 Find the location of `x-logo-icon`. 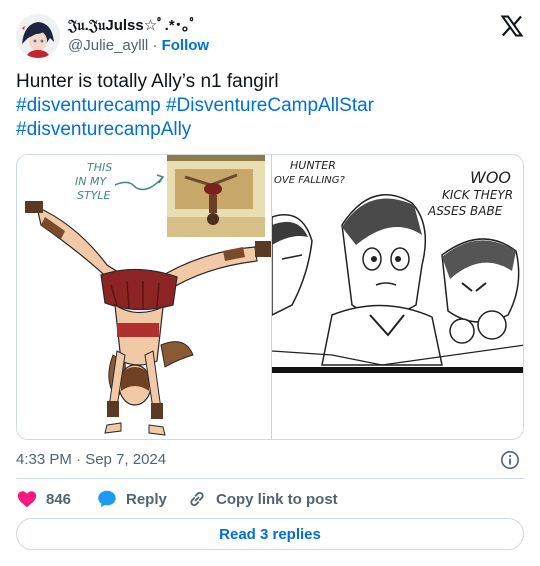

x-logo-icon is located at coordinates (512, 26).